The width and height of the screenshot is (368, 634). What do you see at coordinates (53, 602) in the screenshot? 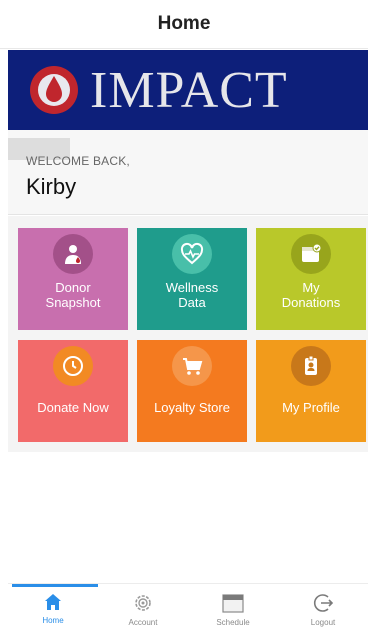
I see `home-icon` at bounding box center [53, 602].